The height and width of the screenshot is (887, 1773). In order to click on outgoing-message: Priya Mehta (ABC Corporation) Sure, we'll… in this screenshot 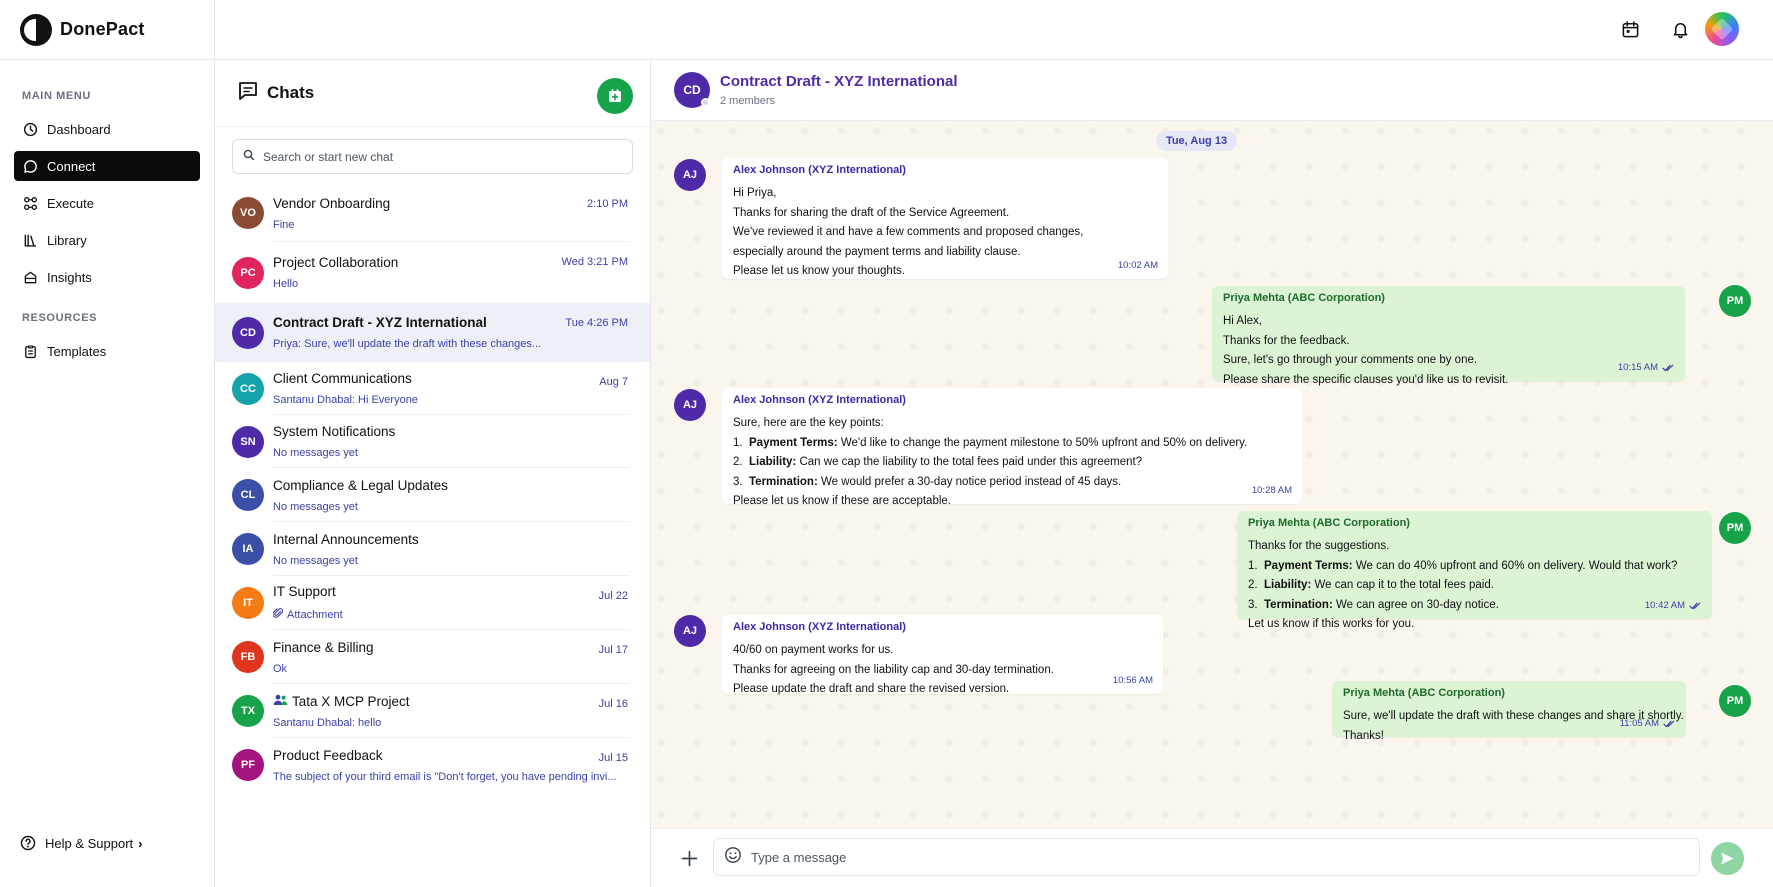, I will do `click(1509, 711)`.